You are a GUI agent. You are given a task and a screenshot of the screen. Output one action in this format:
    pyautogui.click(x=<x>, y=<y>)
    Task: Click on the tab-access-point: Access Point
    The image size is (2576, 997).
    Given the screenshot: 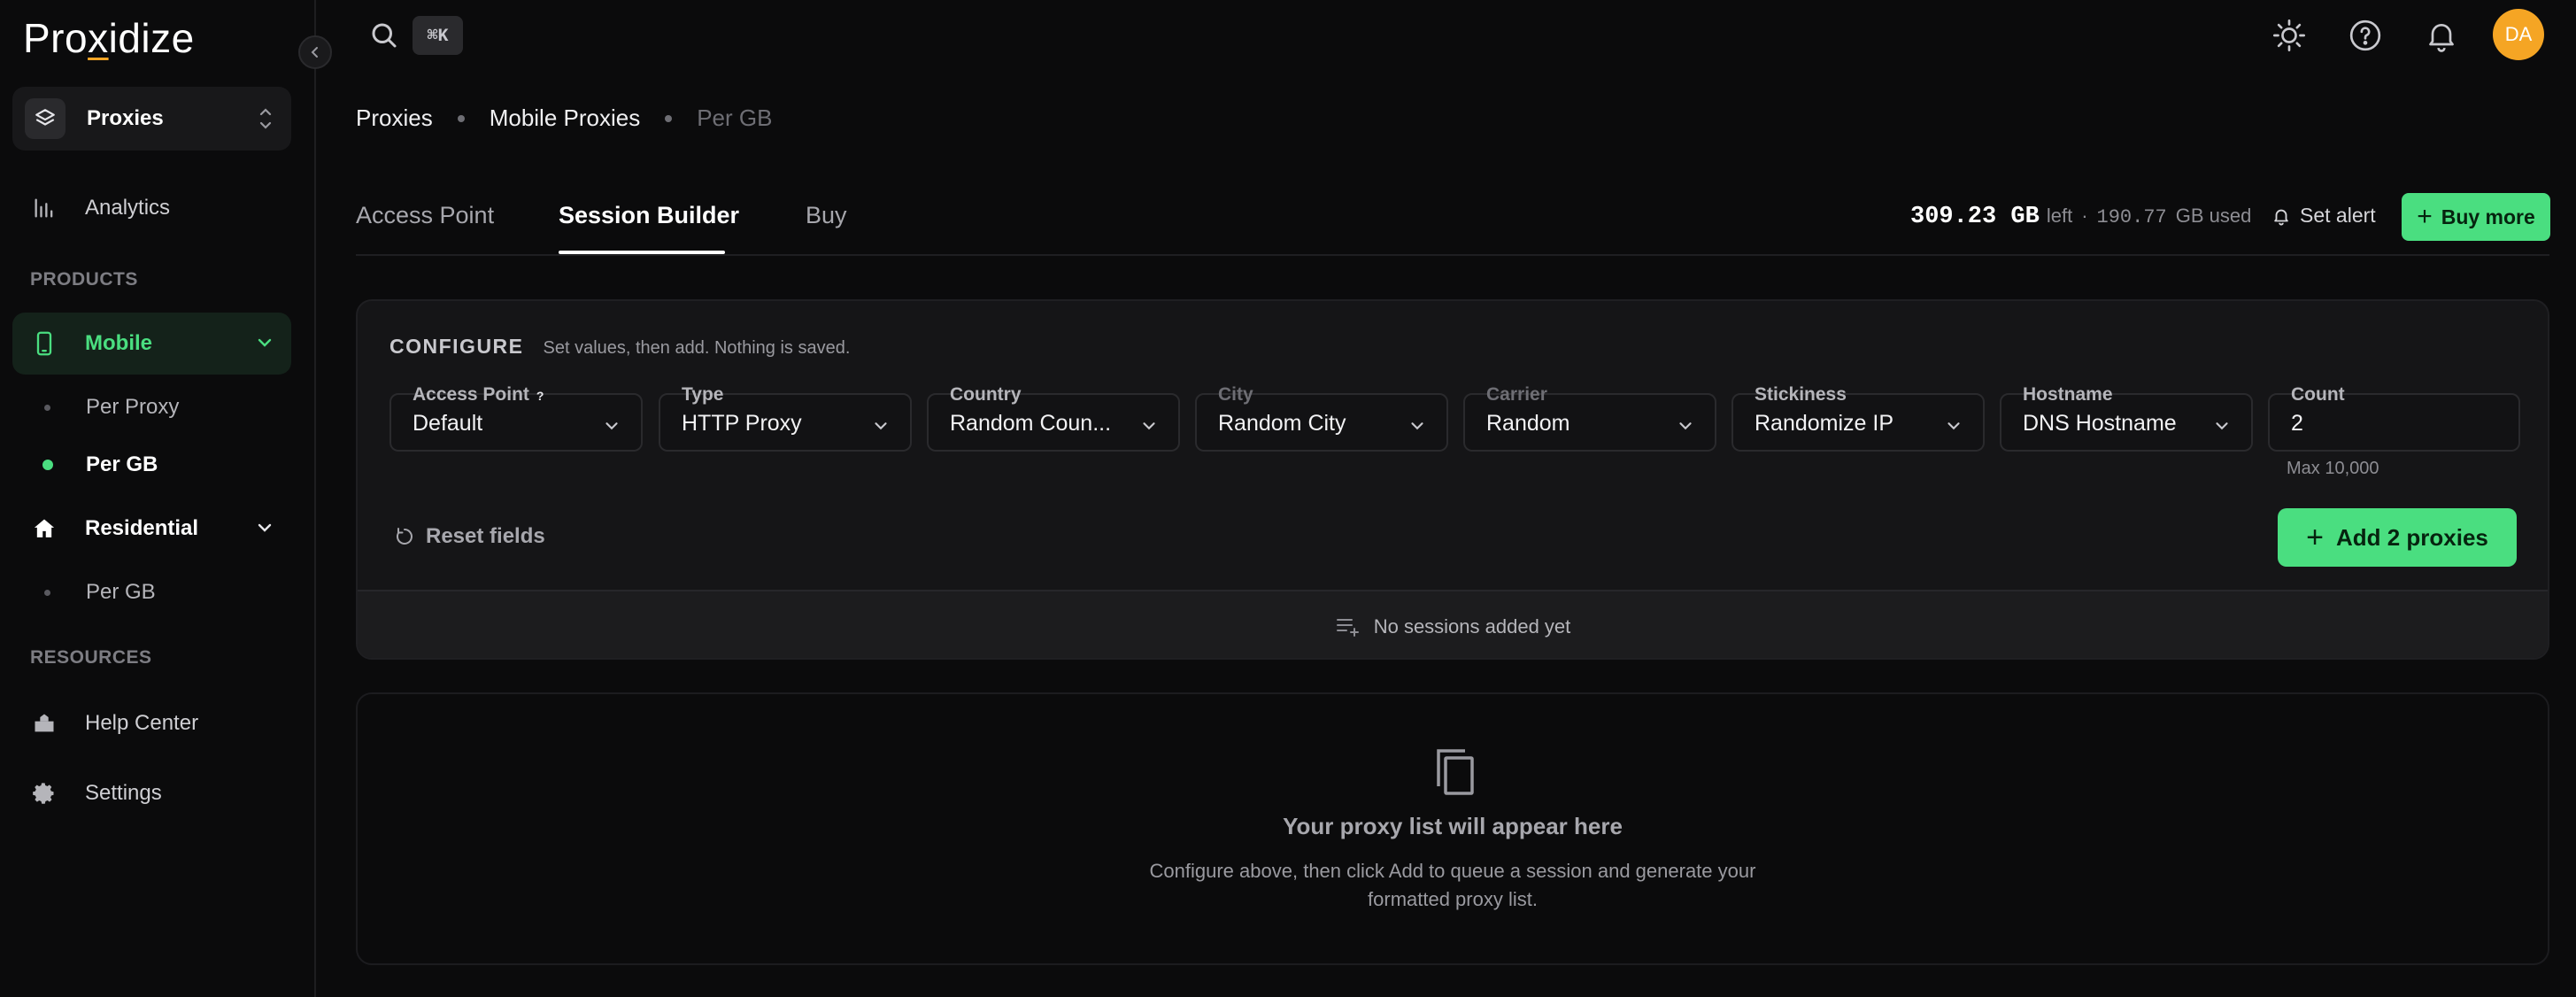 What is the action you would take?
    pyautogui.click(x=425, y=215)
    